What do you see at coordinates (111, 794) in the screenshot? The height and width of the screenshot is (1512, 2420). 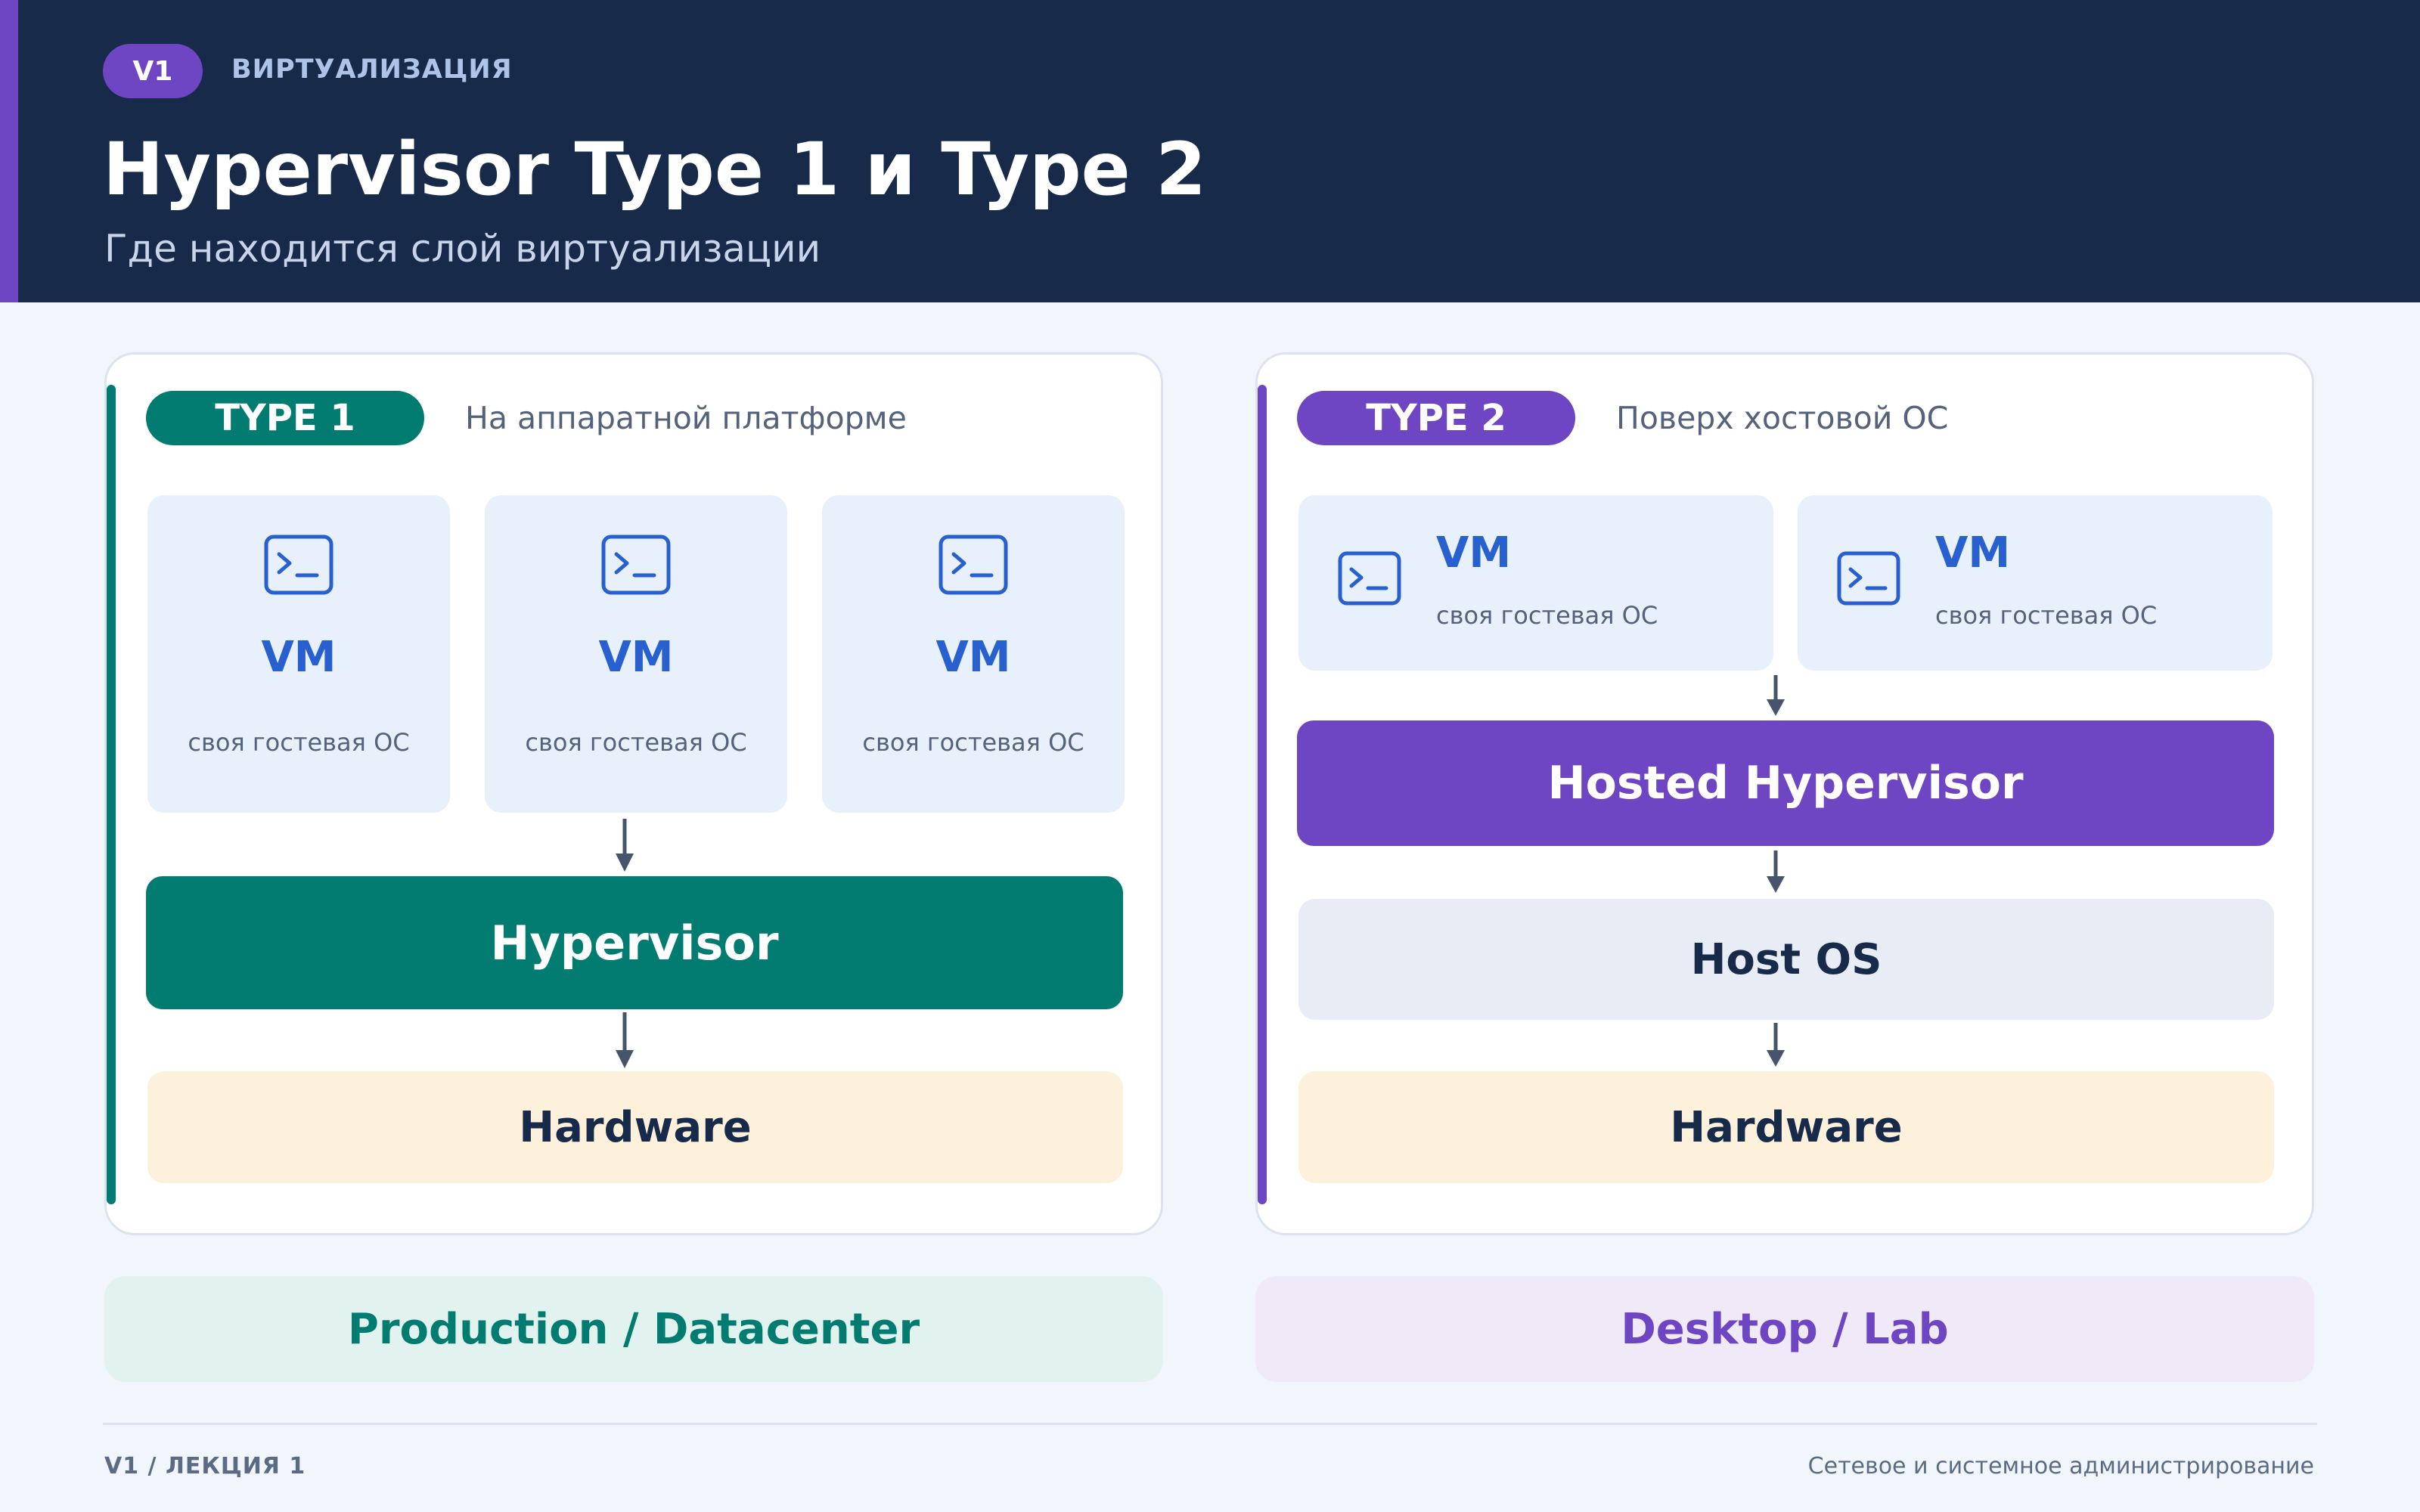 I see `type1-accent-bar` at bounding box center [111, 794].